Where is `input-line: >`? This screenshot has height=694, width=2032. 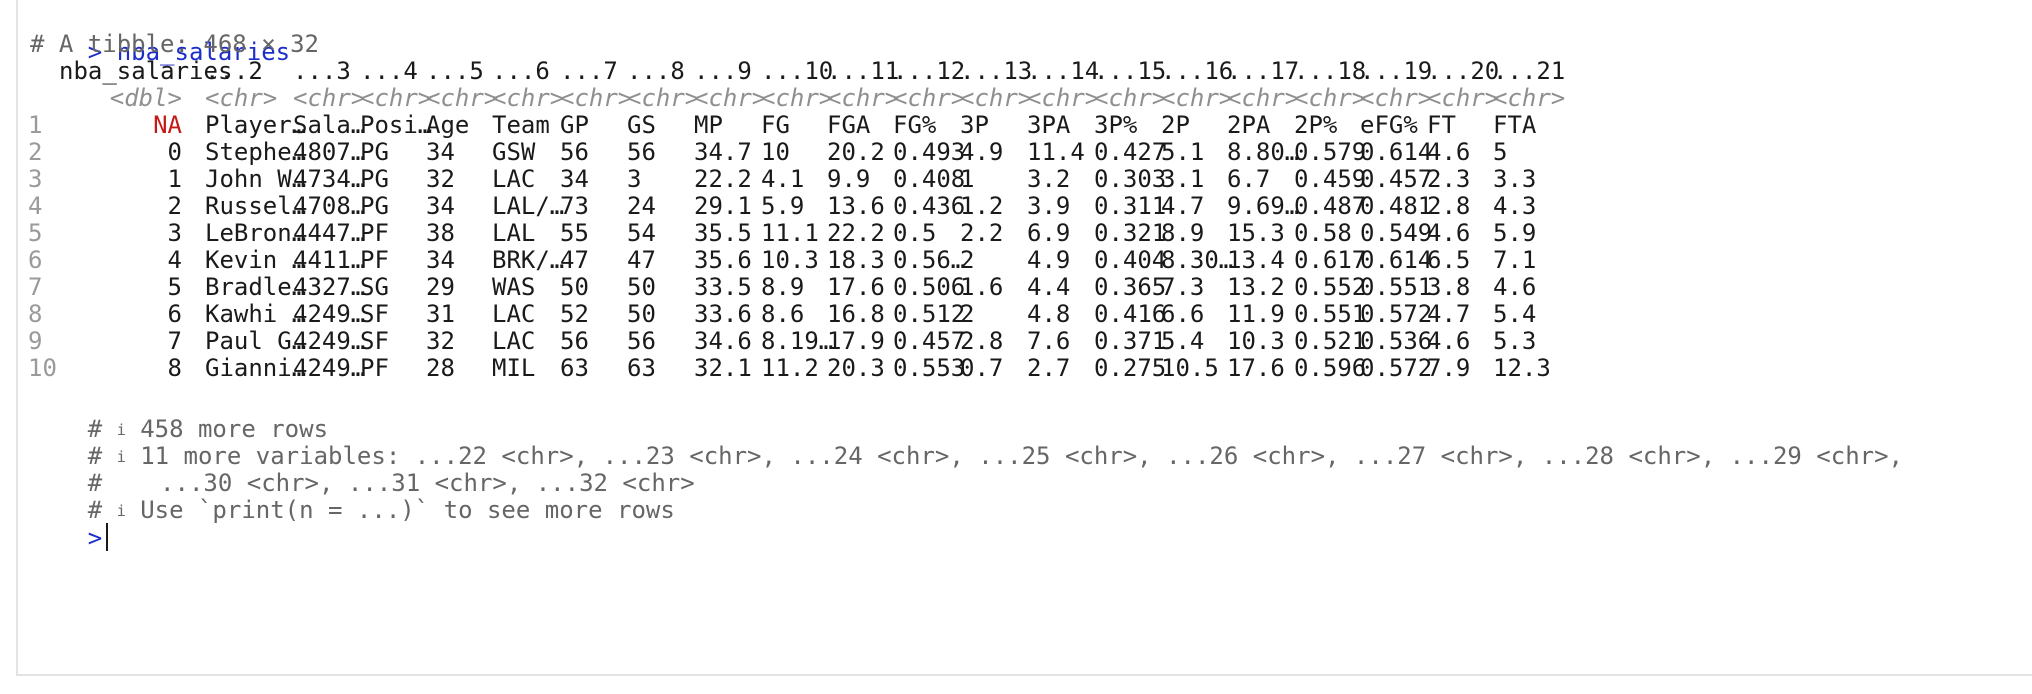 input-line: > is located at coordinates (1031, 519).